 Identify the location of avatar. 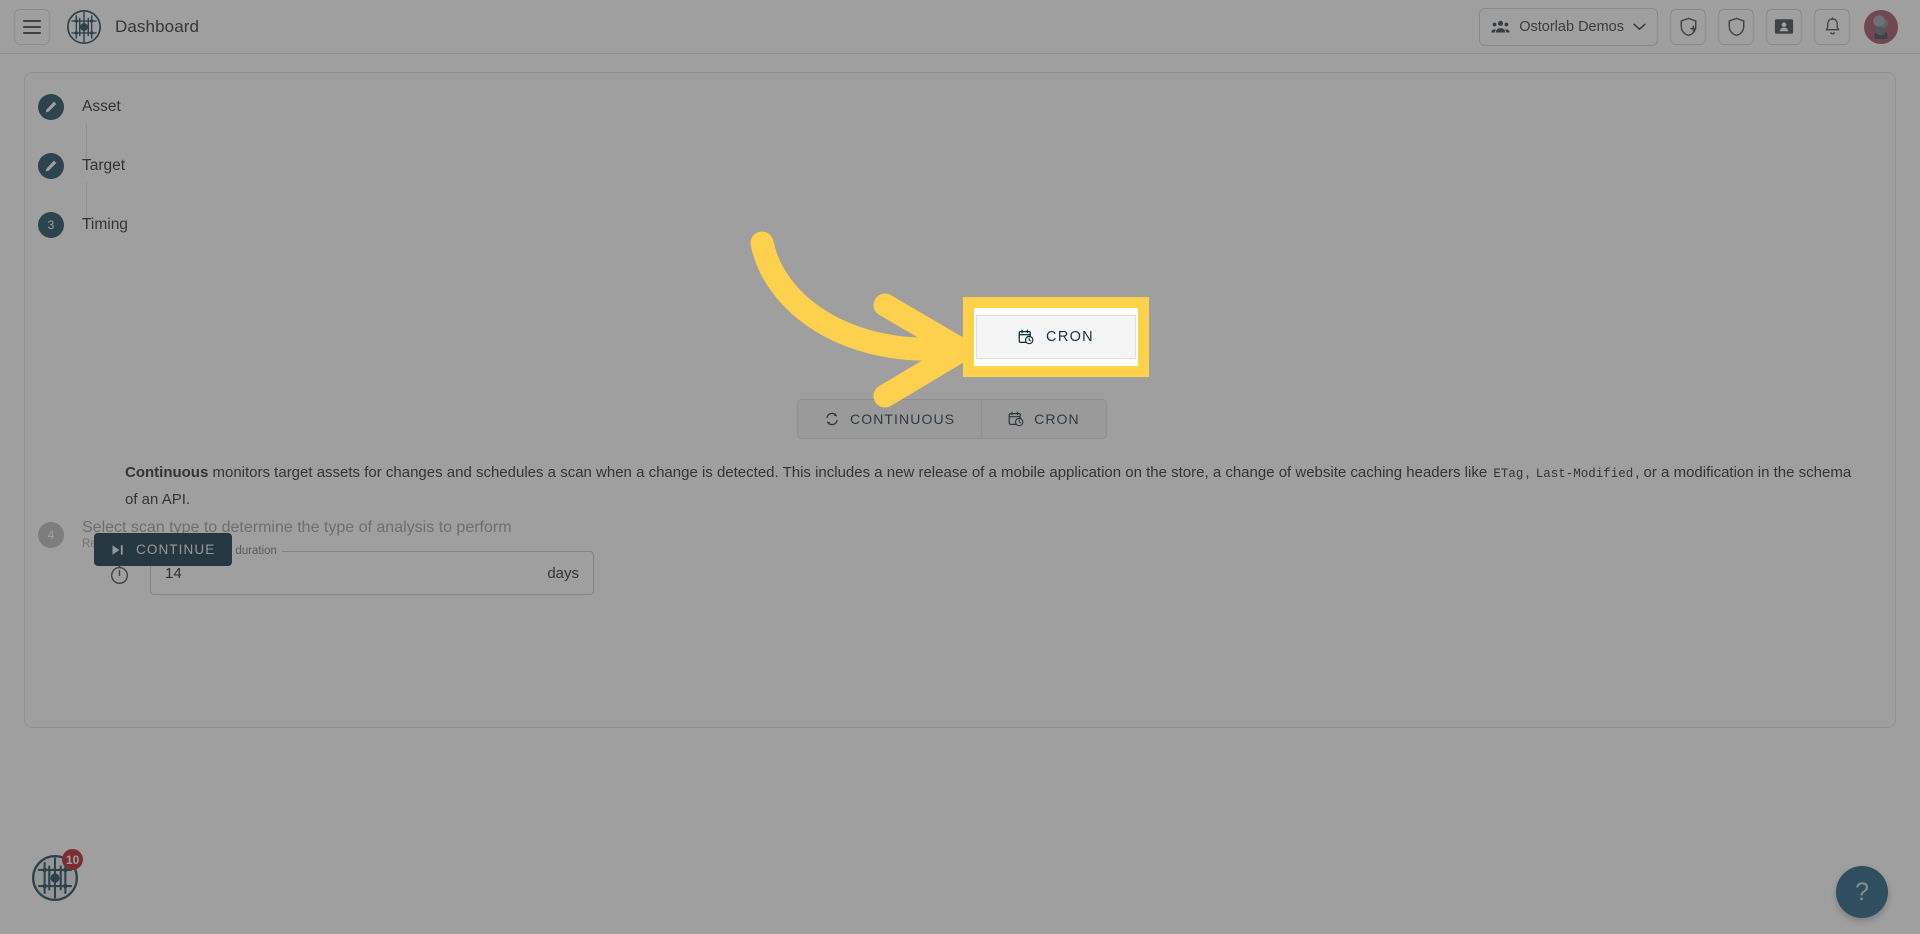
(1881, 26).